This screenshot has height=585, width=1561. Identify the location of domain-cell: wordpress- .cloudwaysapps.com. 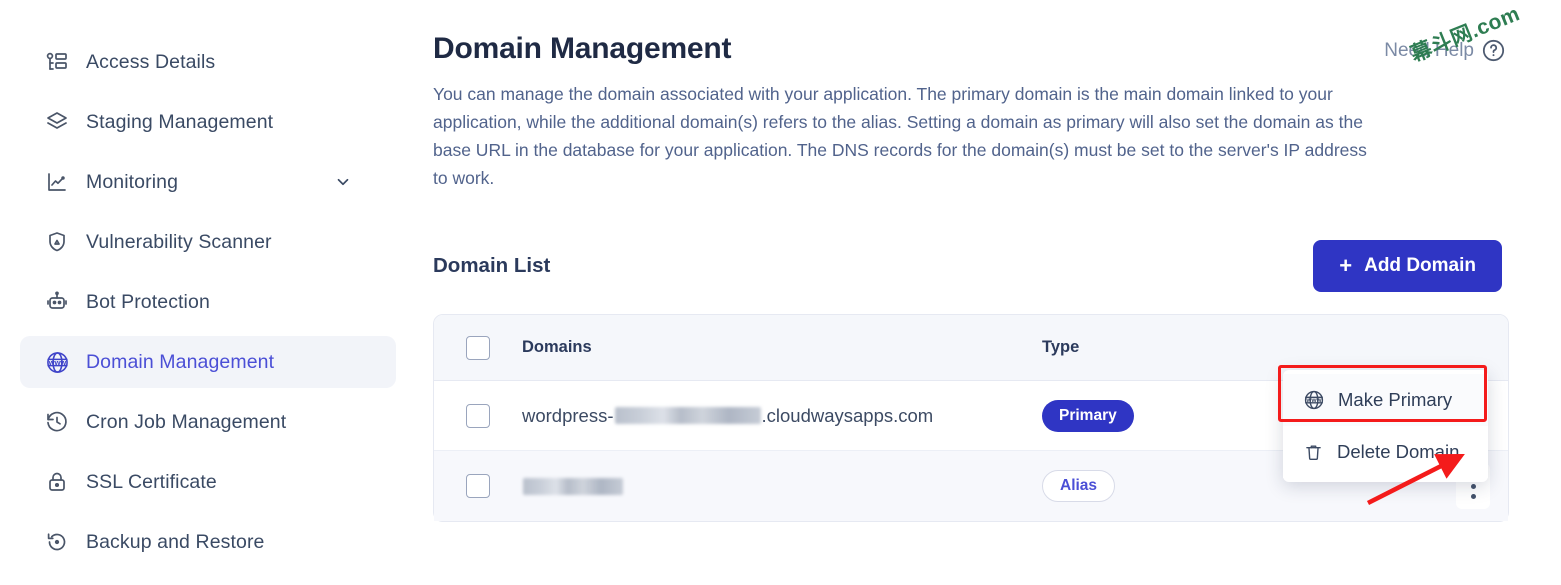
(782, 416).